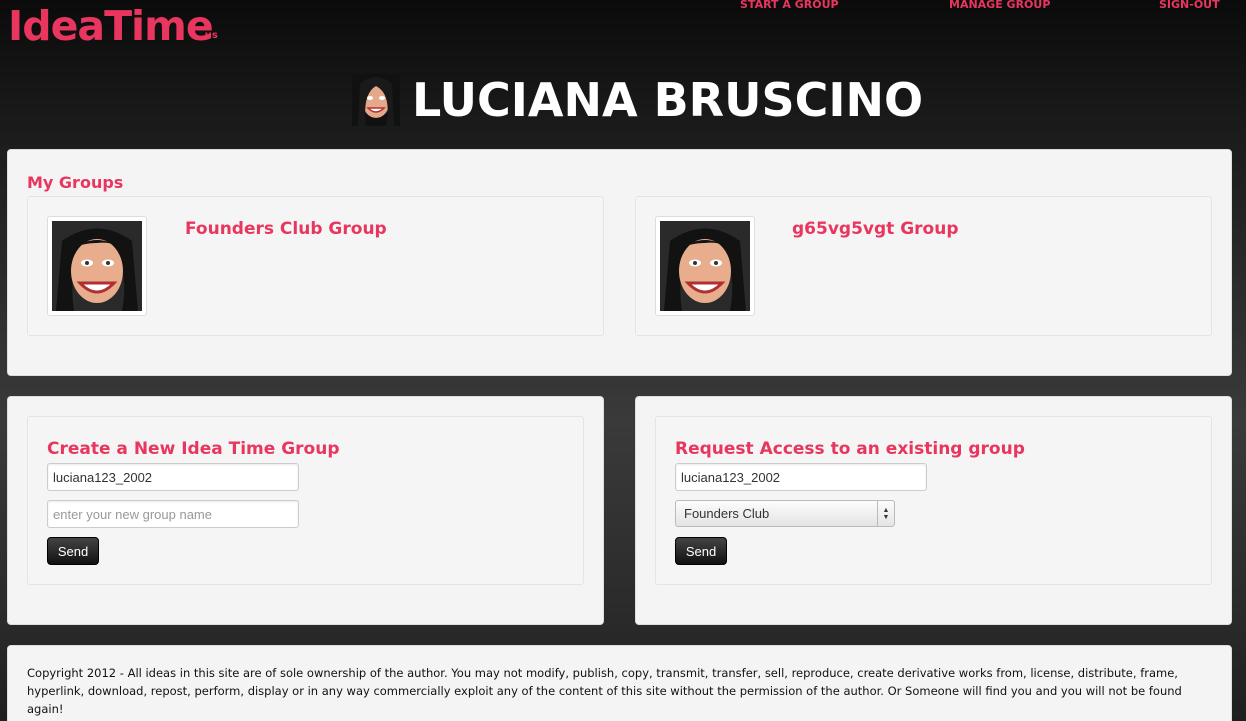 This screenshot has height=721, width=1246. What do you see at coordinates (850, 449) in the screenshot?
I see `request-access-title: Request Access to an existing group` at bounding box center [850, 449].